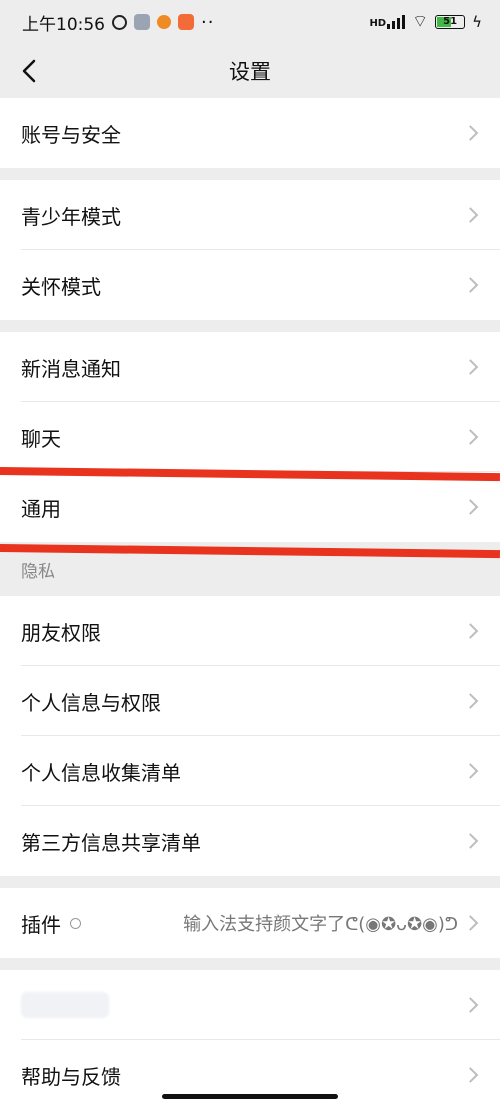  What do you see at coordinates (477, 22) in the screenshot?
I see `charging-icon: ϟ` at bounding box center [477, 22].